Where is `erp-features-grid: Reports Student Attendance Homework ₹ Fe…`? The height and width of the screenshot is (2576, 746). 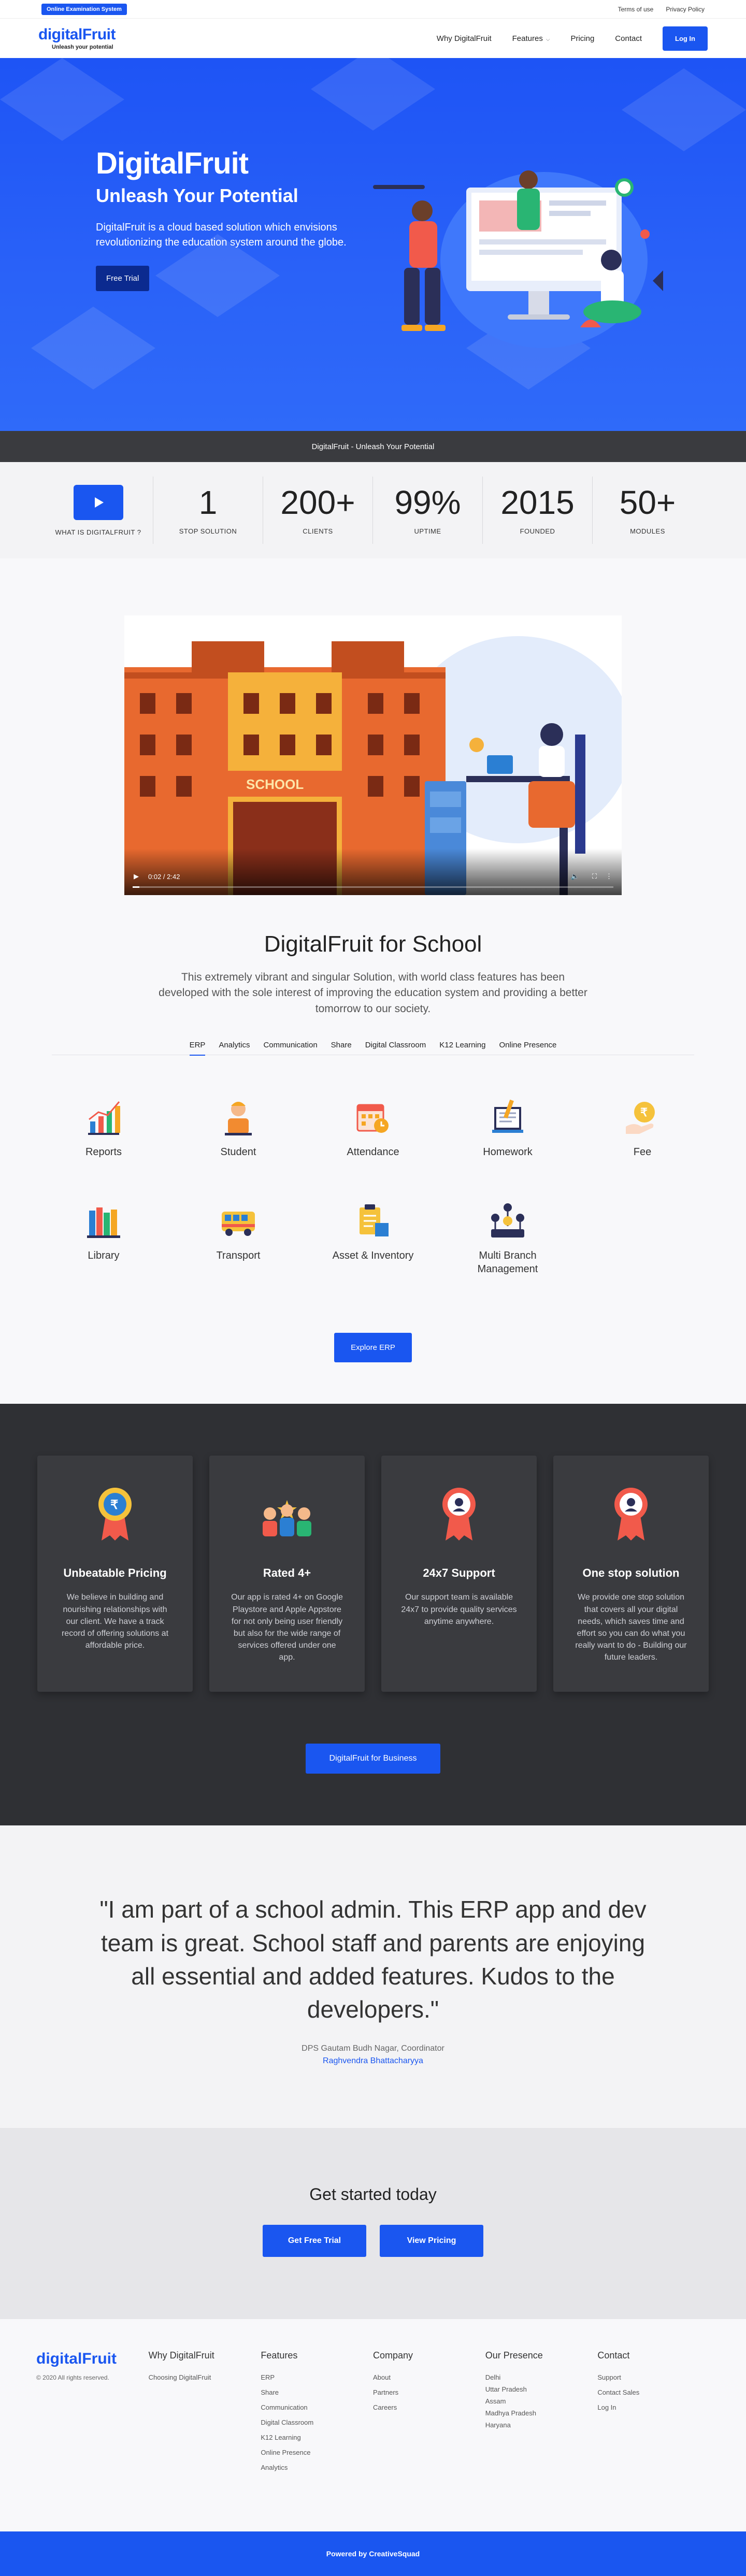
erp-features-grid: Reports Student Attendance Homework ₹ Fe… is located at coordinates (373, 1186).